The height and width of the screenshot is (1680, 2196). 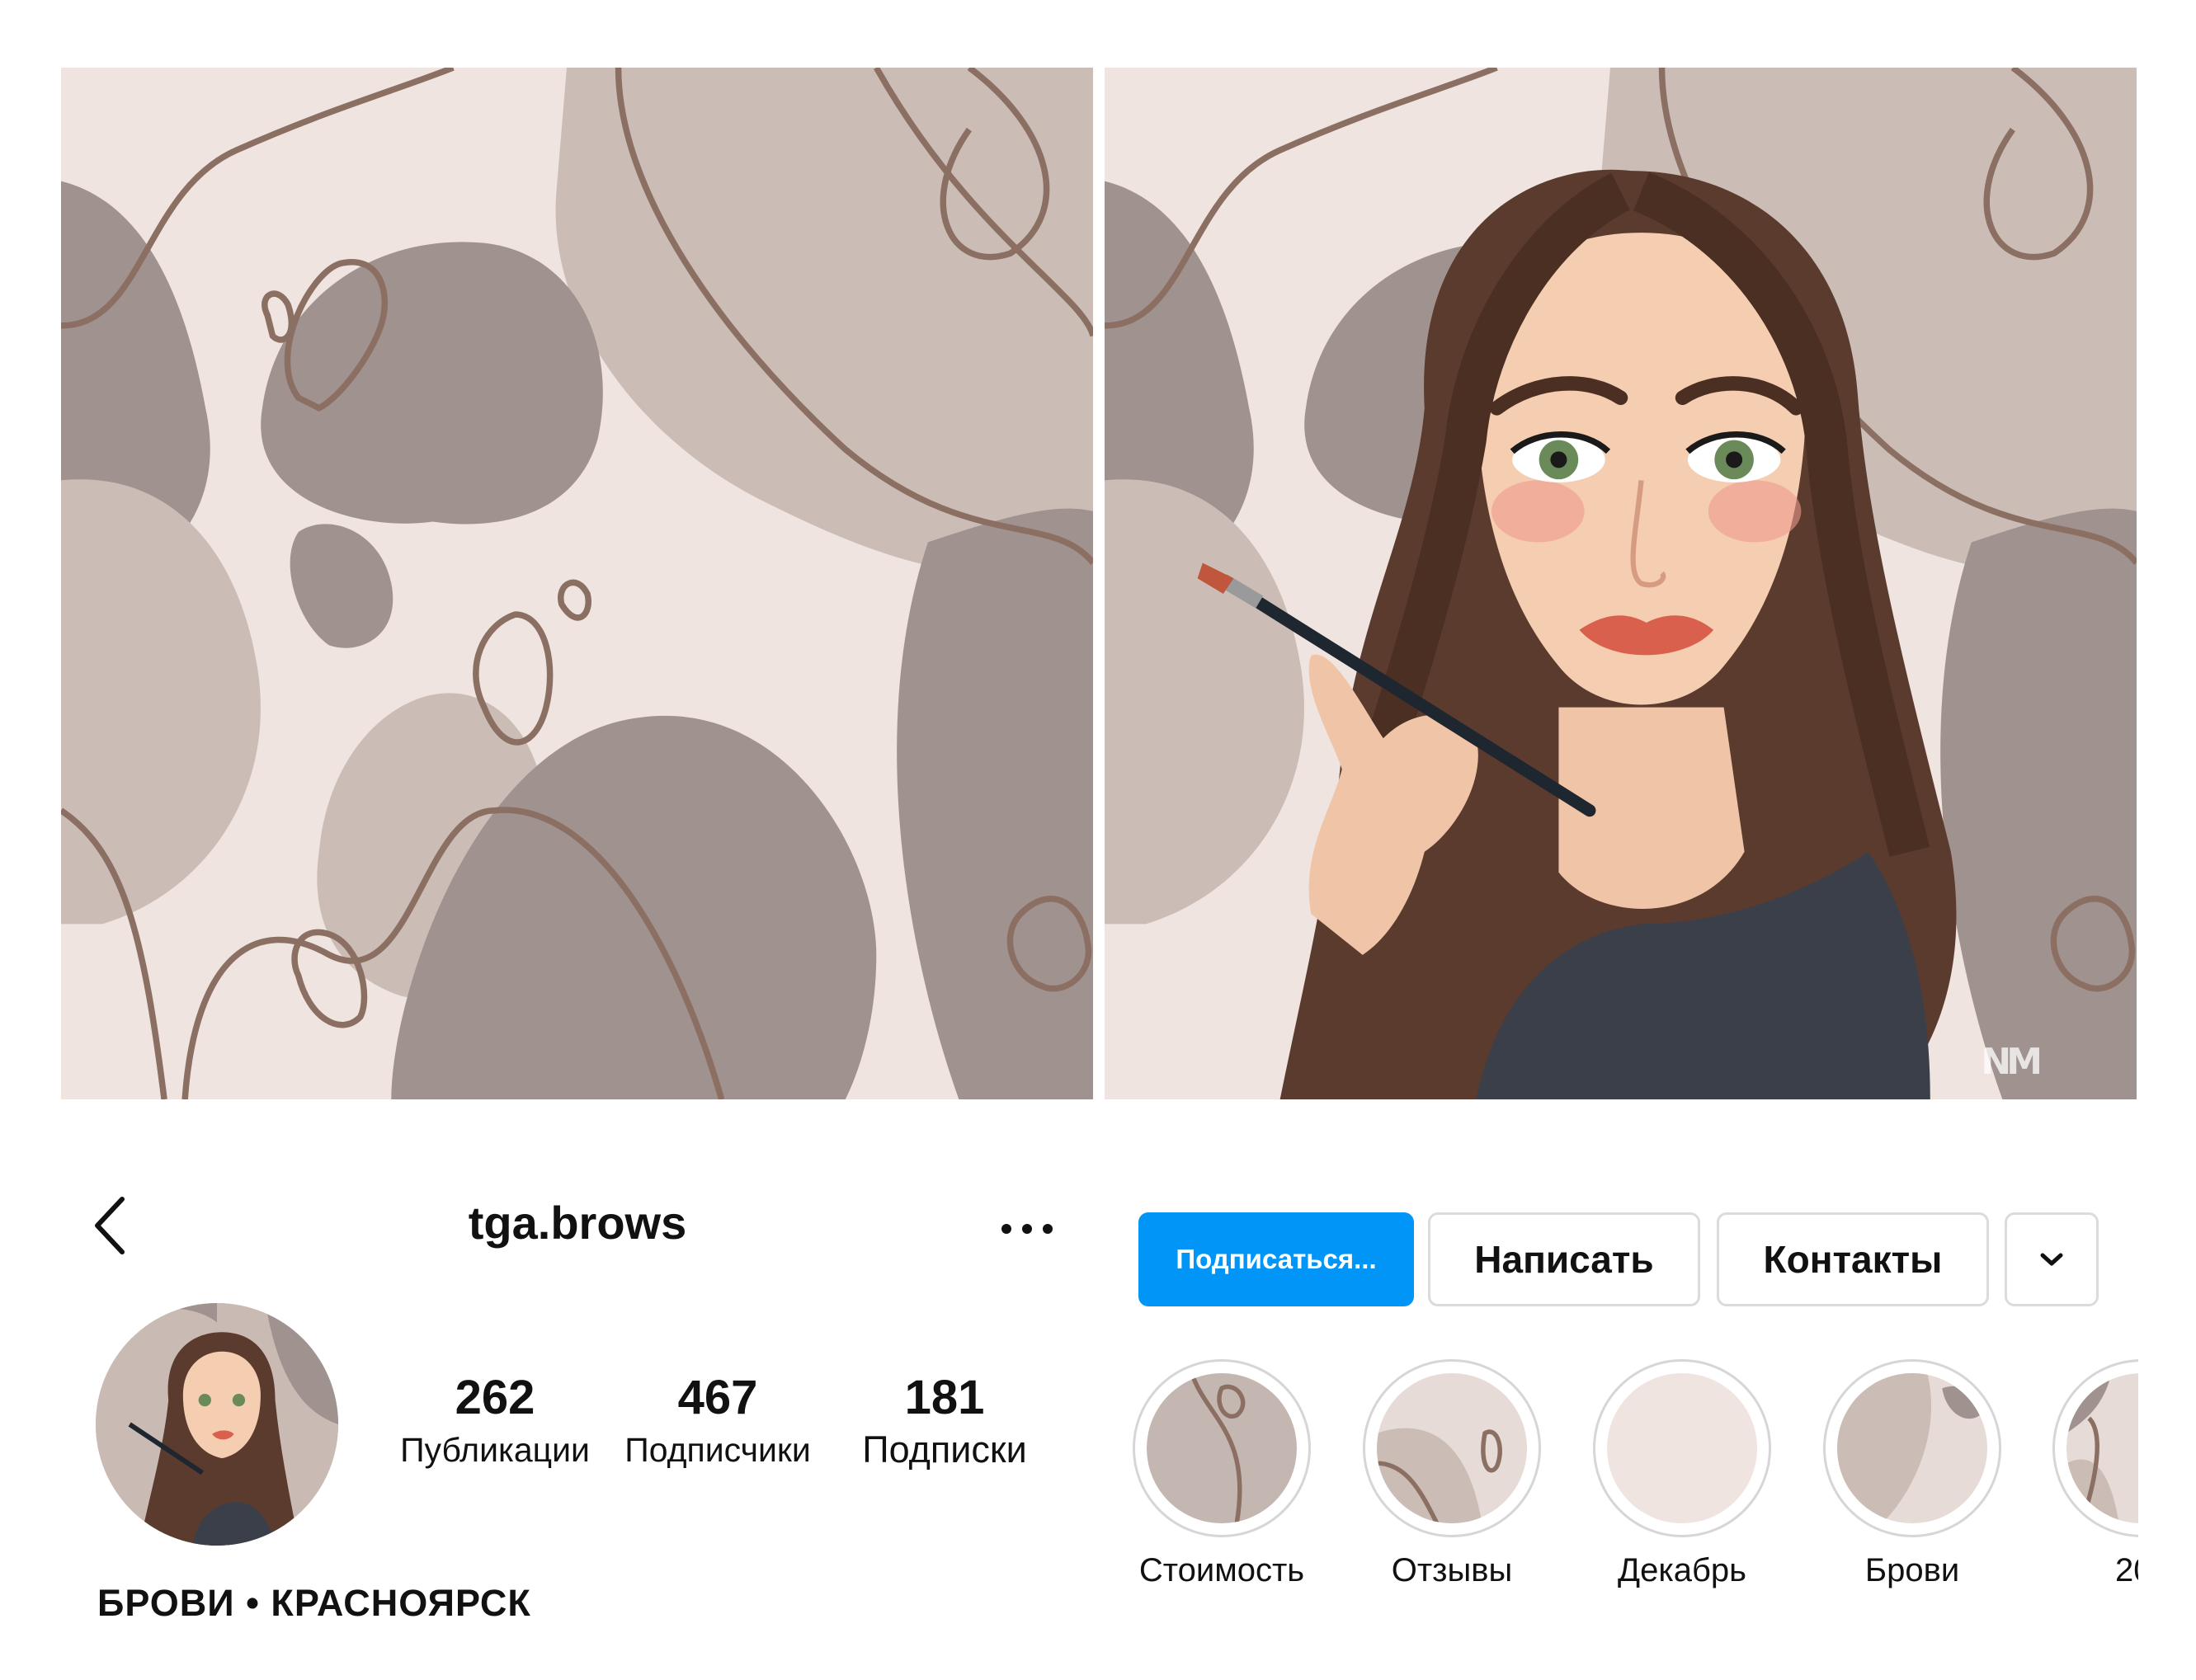 I want to click on highlight-item: Стоимость, so click(x=1222, y=1474).